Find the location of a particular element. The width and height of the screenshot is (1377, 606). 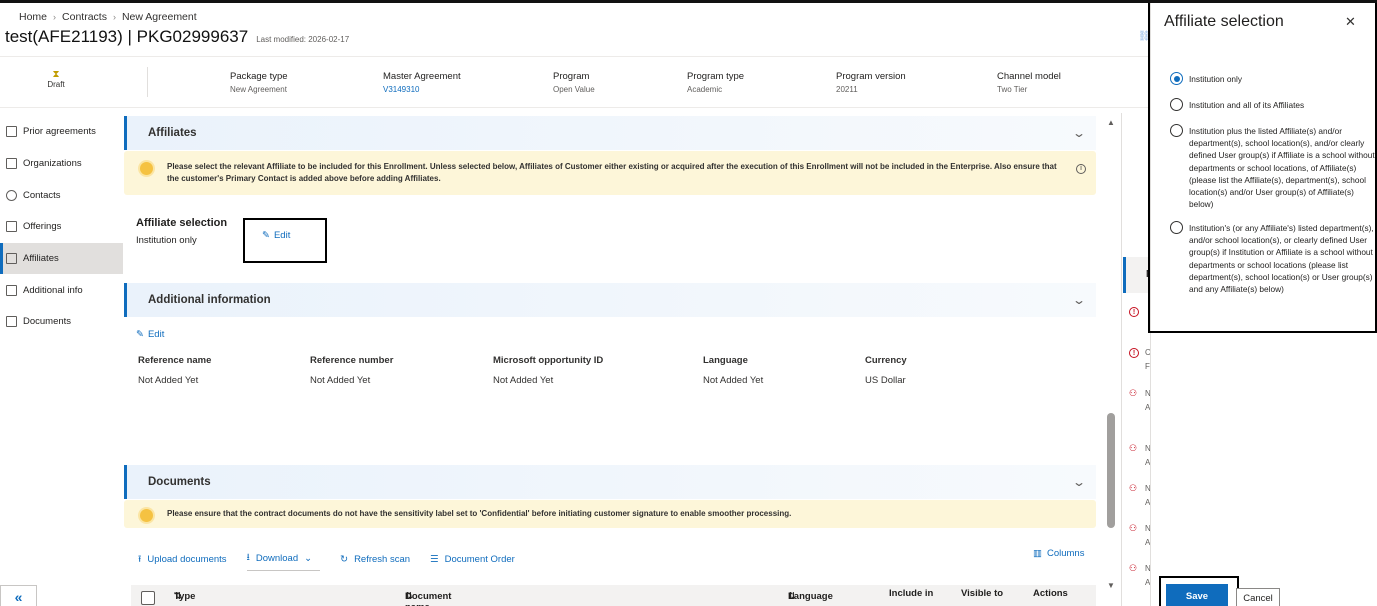

nav-item-documents: Documents is located at coordinates (61, 322).